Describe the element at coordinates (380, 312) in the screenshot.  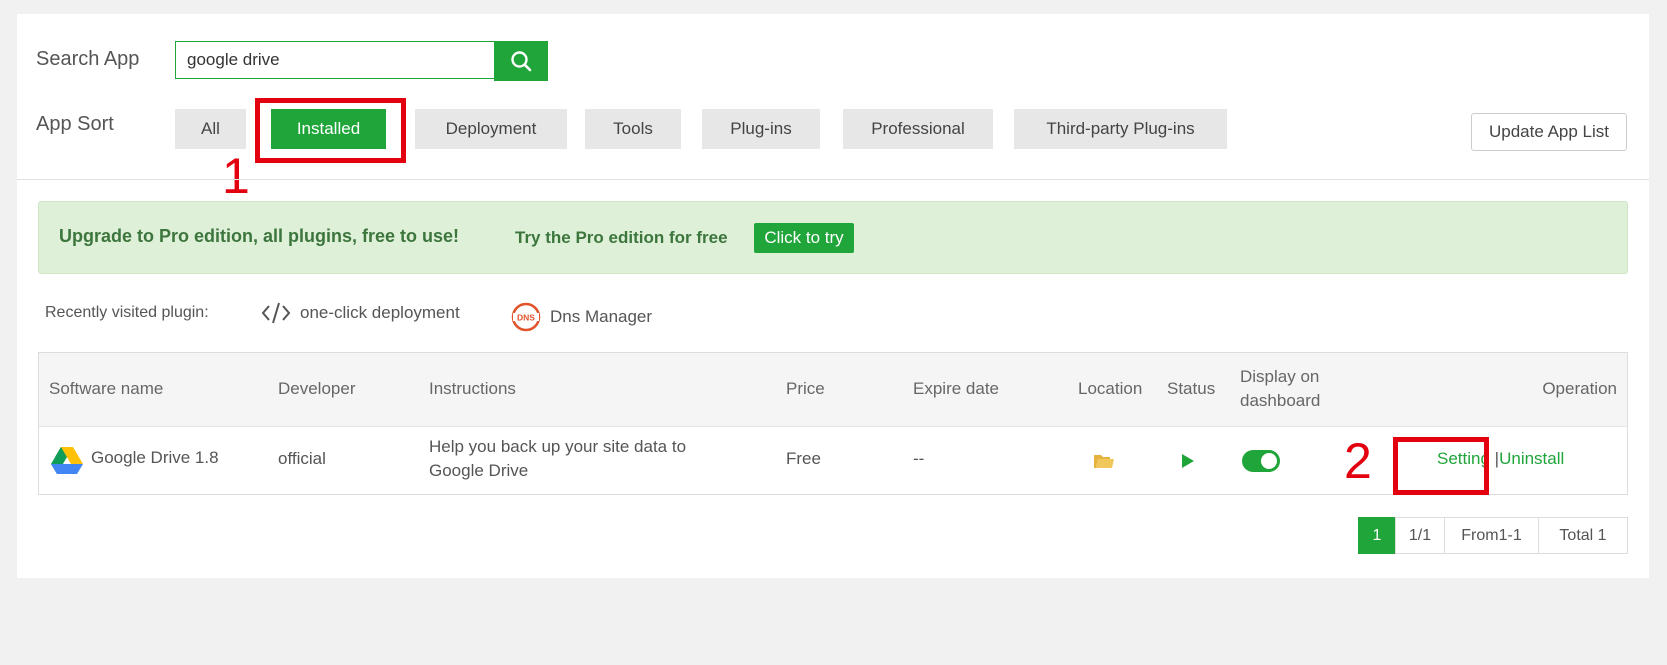
I see `recent-plugin-label: one-click deployment` at that location.